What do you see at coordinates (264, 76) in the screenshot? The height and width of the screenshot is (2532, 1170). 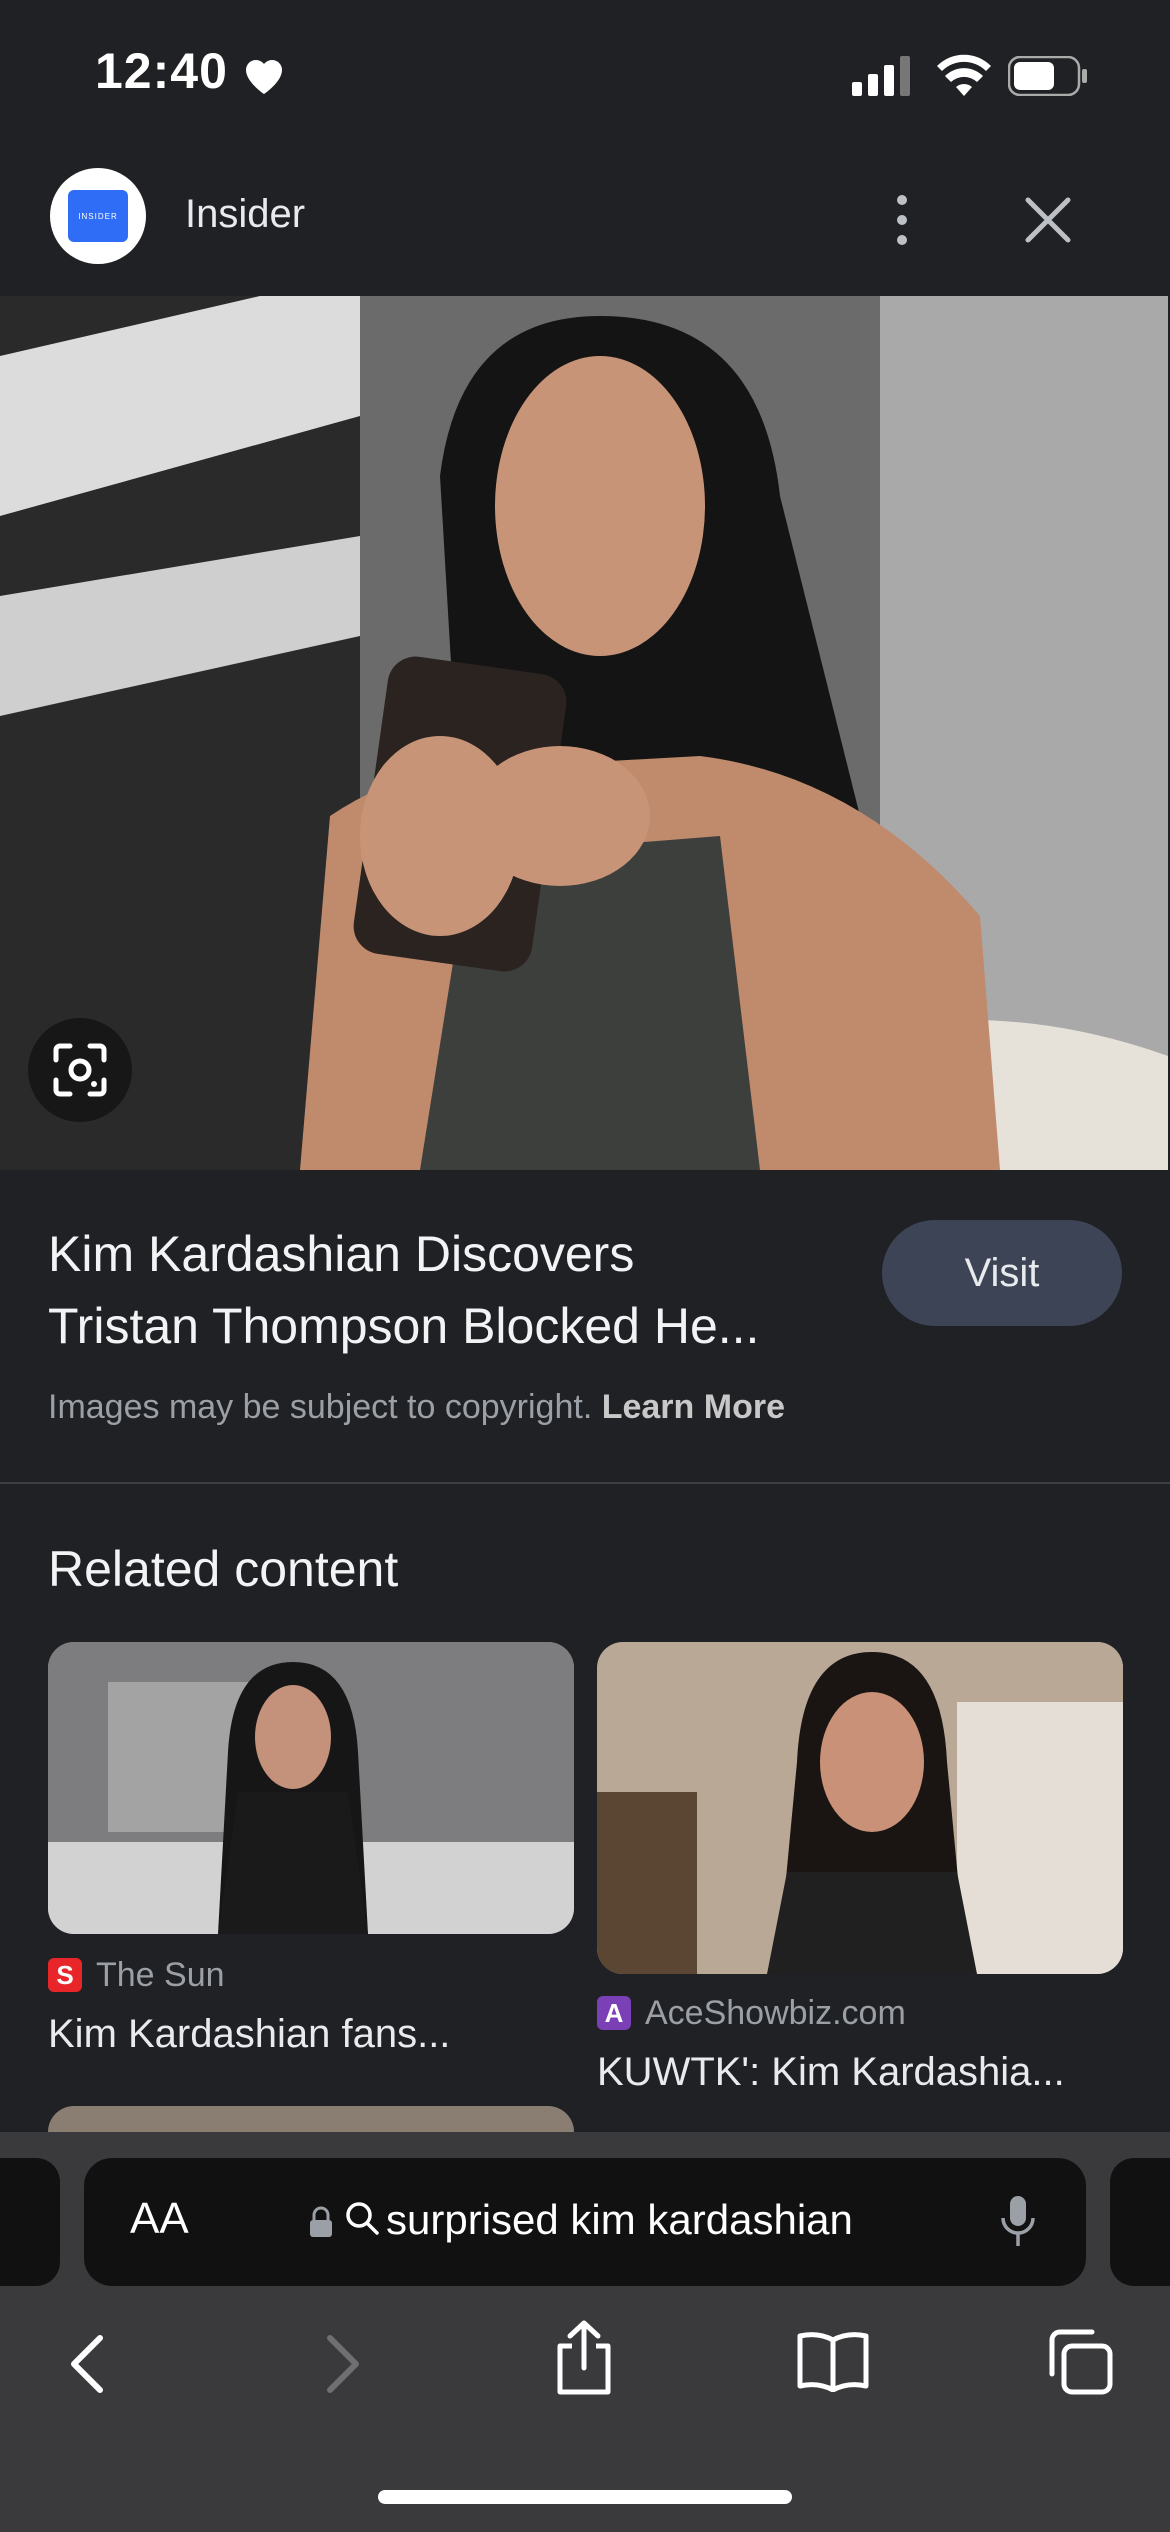 I see `heart-icon` at bounding box center [264, 76].